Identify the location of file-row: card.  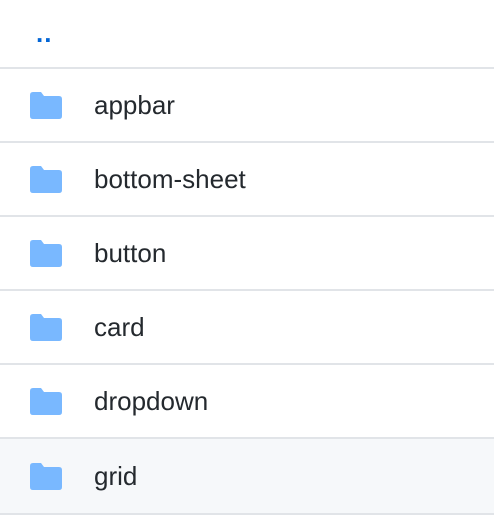
(247, 328).